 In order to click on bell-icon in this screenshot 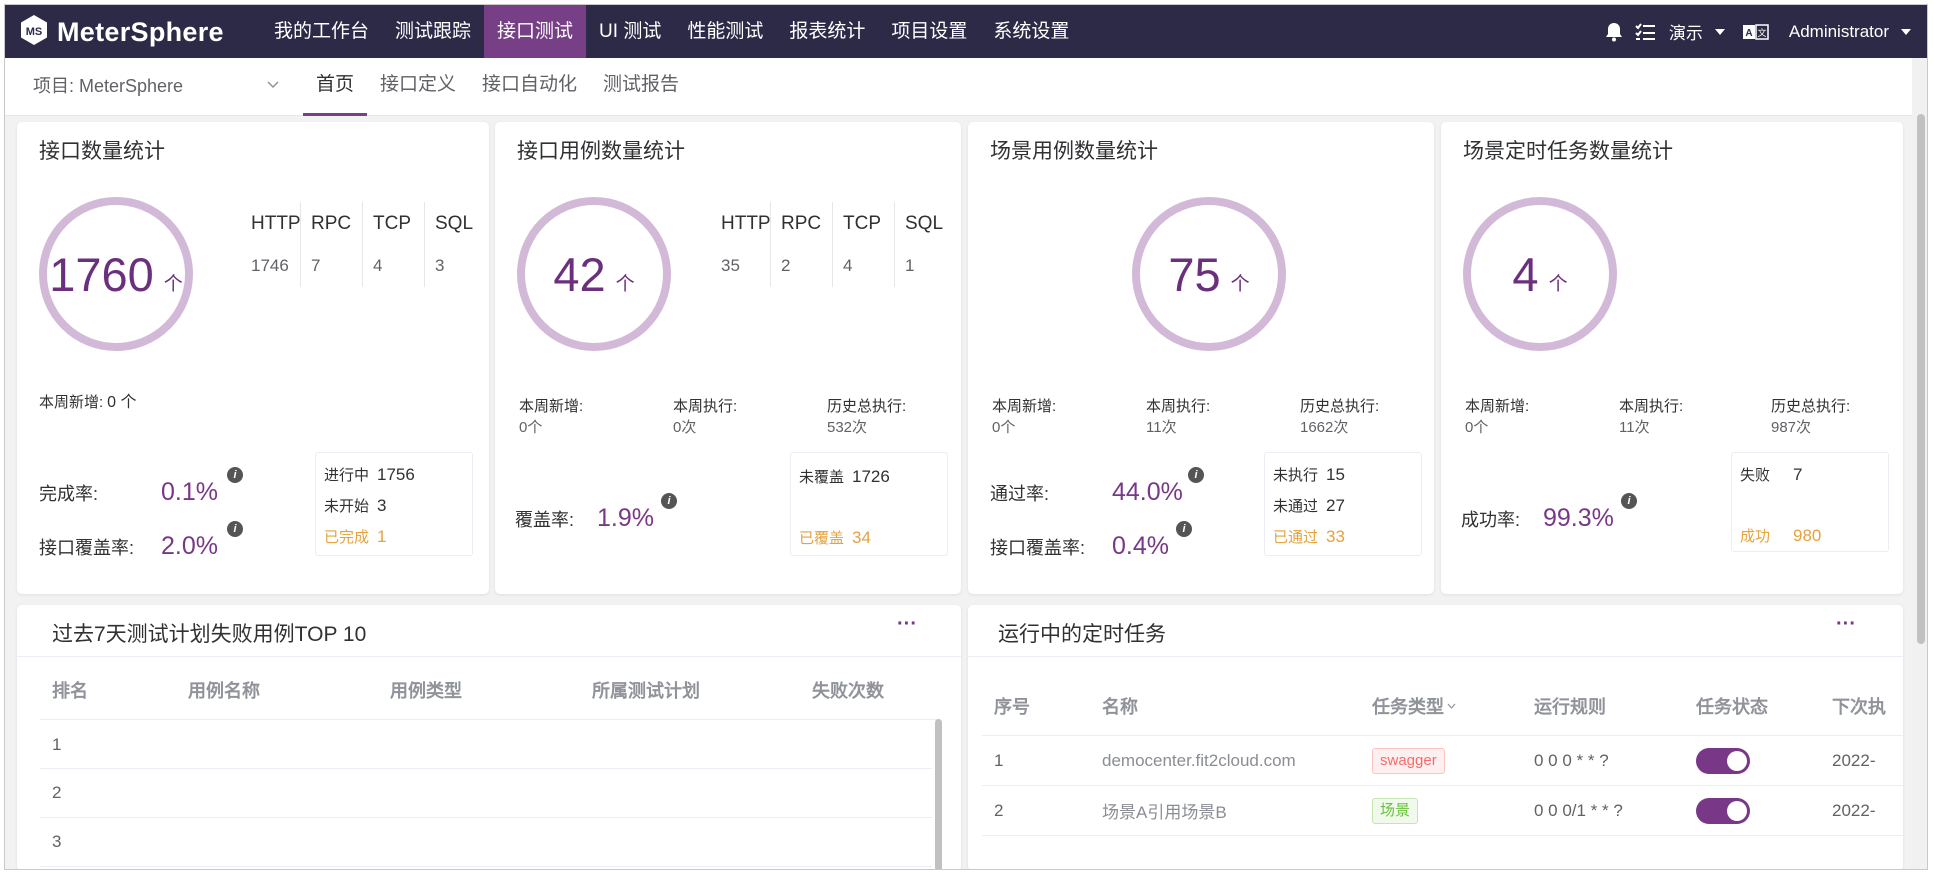, I will do `click(1614, 32)`.